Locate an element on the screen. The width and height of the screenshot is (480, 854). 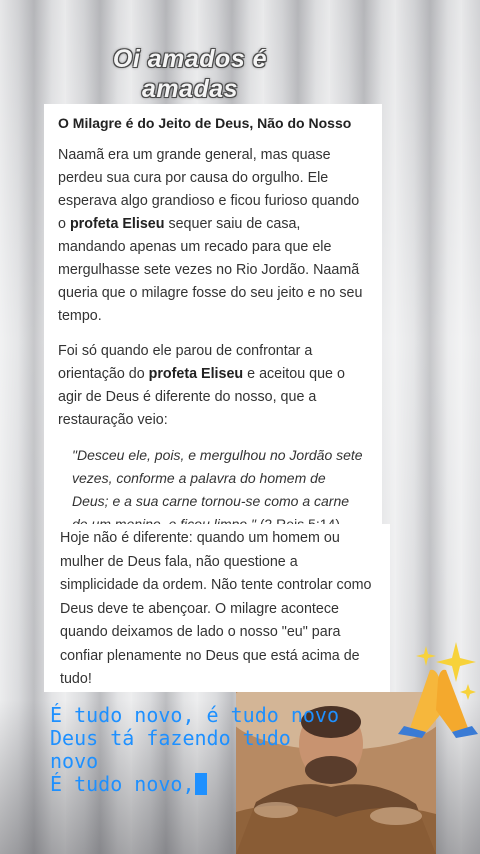
greeting-title: Oi amados é amadas is located at coordinates (190, 74).